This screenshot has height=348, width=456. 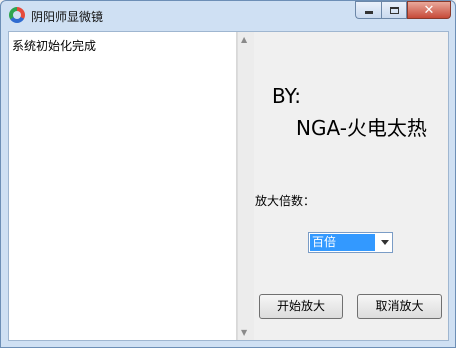 What do you see at coordinates (361, 128) in the screenshot?
I see `credits-author: NGA-火电太热` at bounding box center [361, 128].